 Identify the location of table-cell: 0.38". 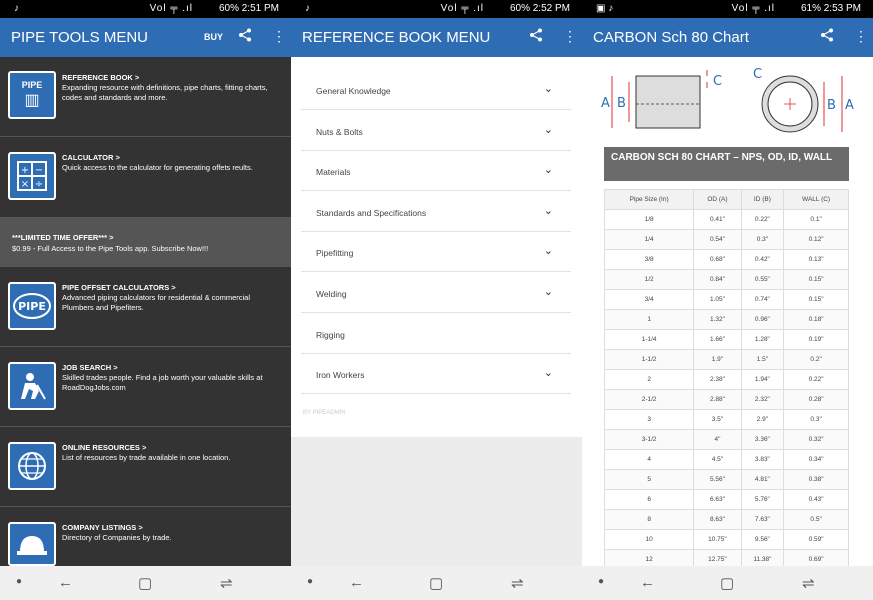
(816, 479).